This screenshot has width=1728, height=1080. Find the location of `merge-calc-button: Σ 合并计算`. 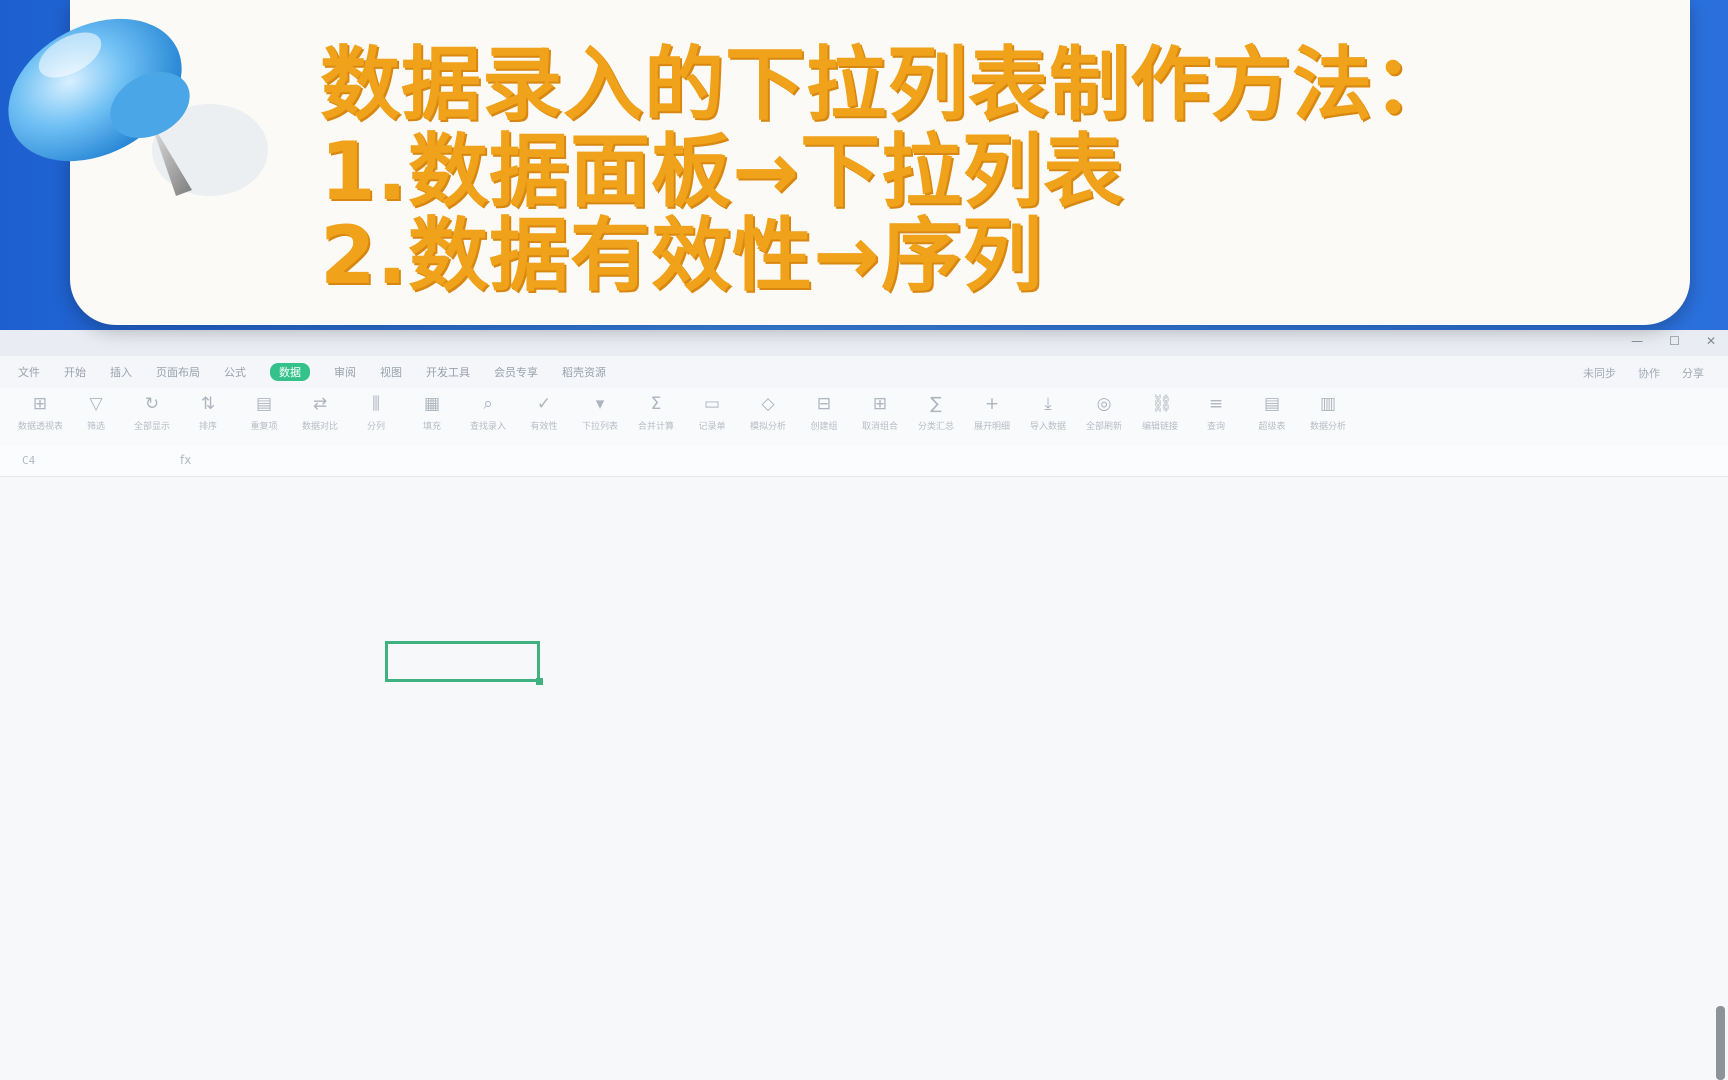

merge-calc-button: Σ 合并计算 is located at coordinates (656, 413).